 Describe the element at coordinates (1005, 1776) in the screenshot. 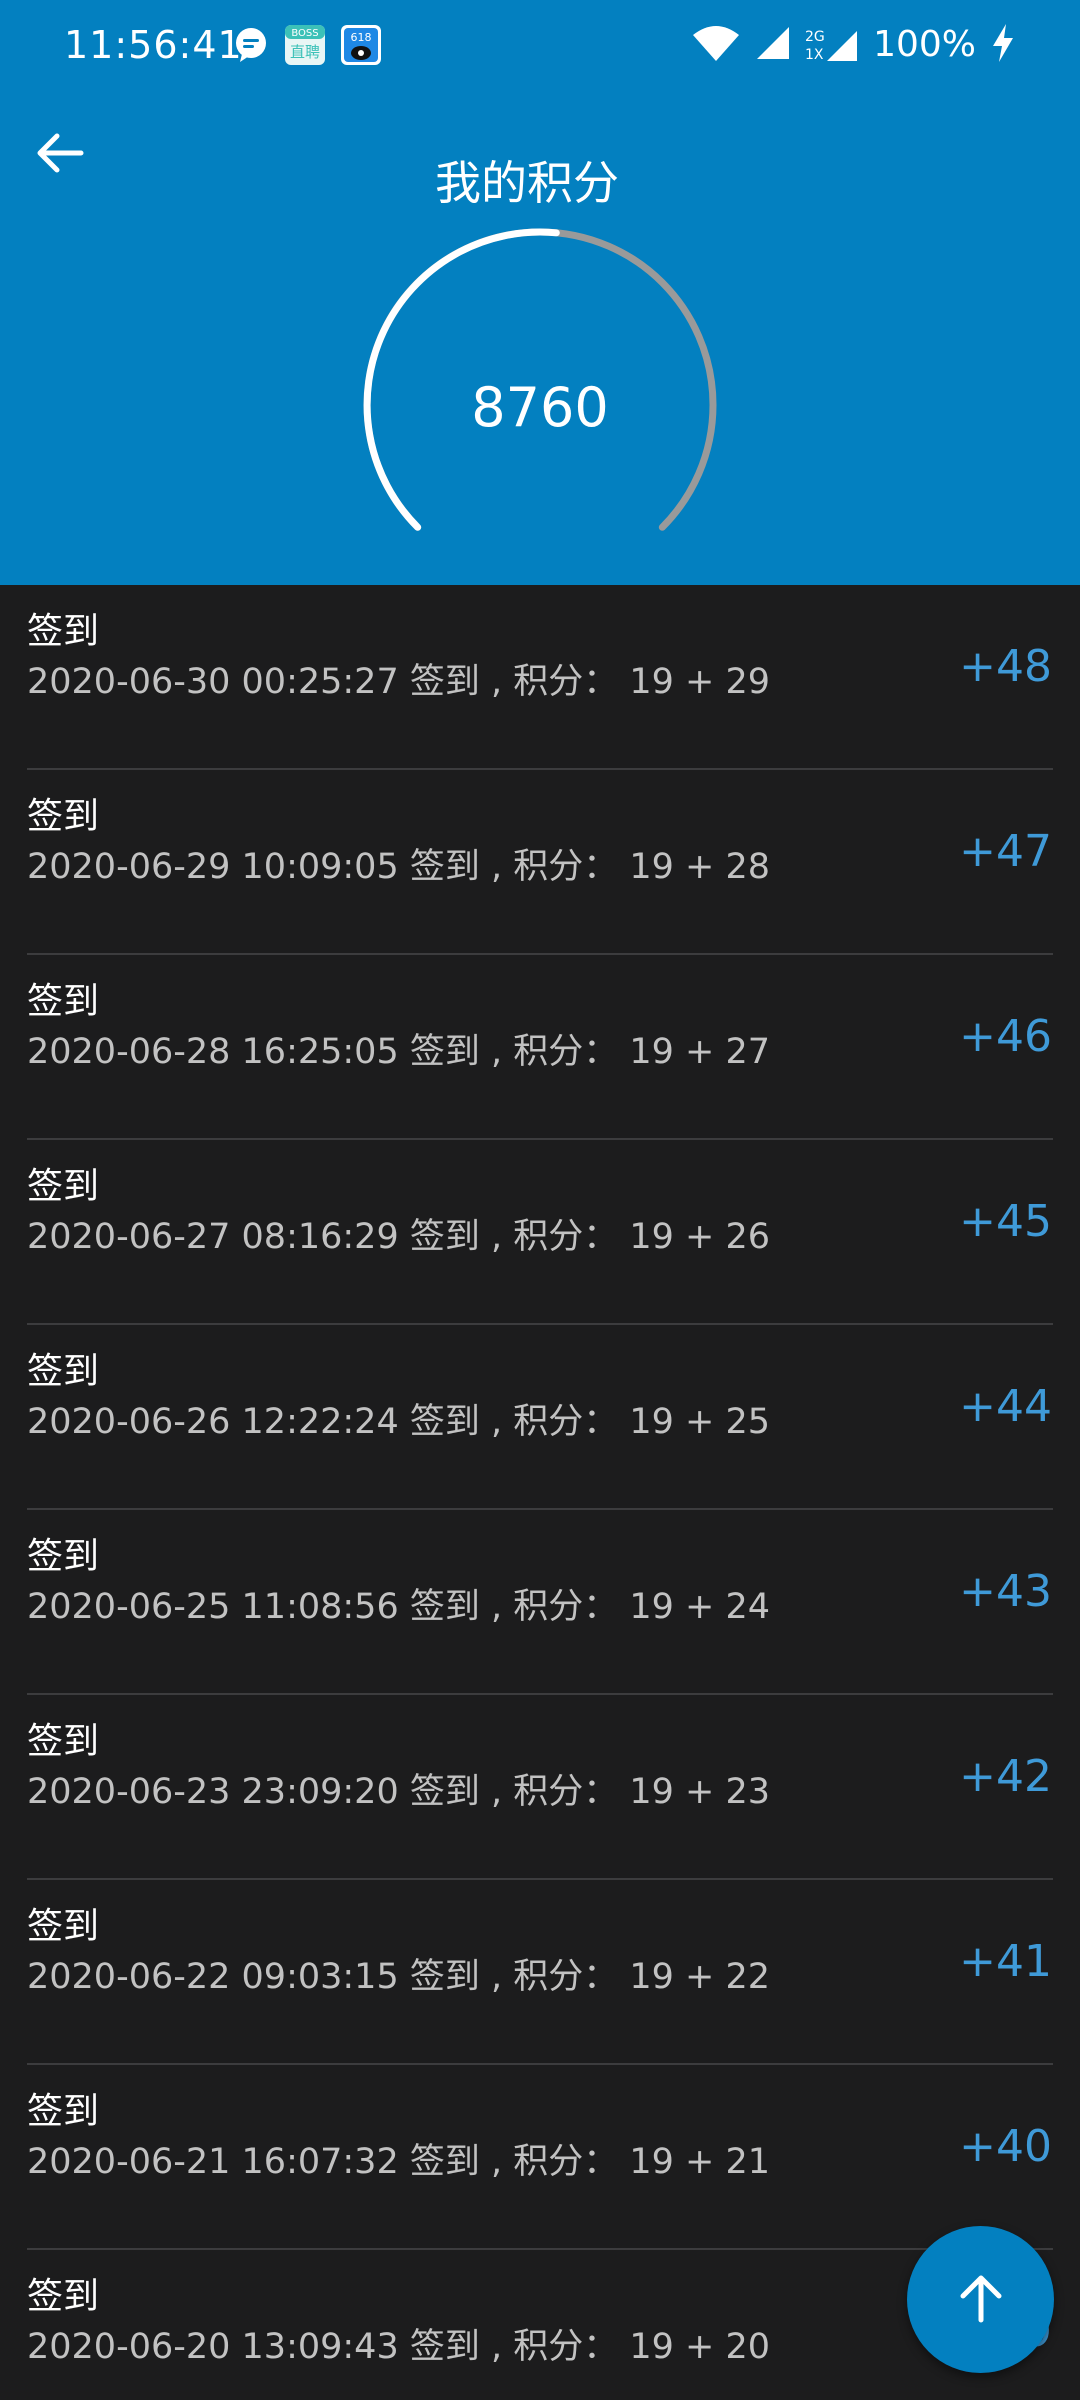

I see `record-points: +42` at that location.